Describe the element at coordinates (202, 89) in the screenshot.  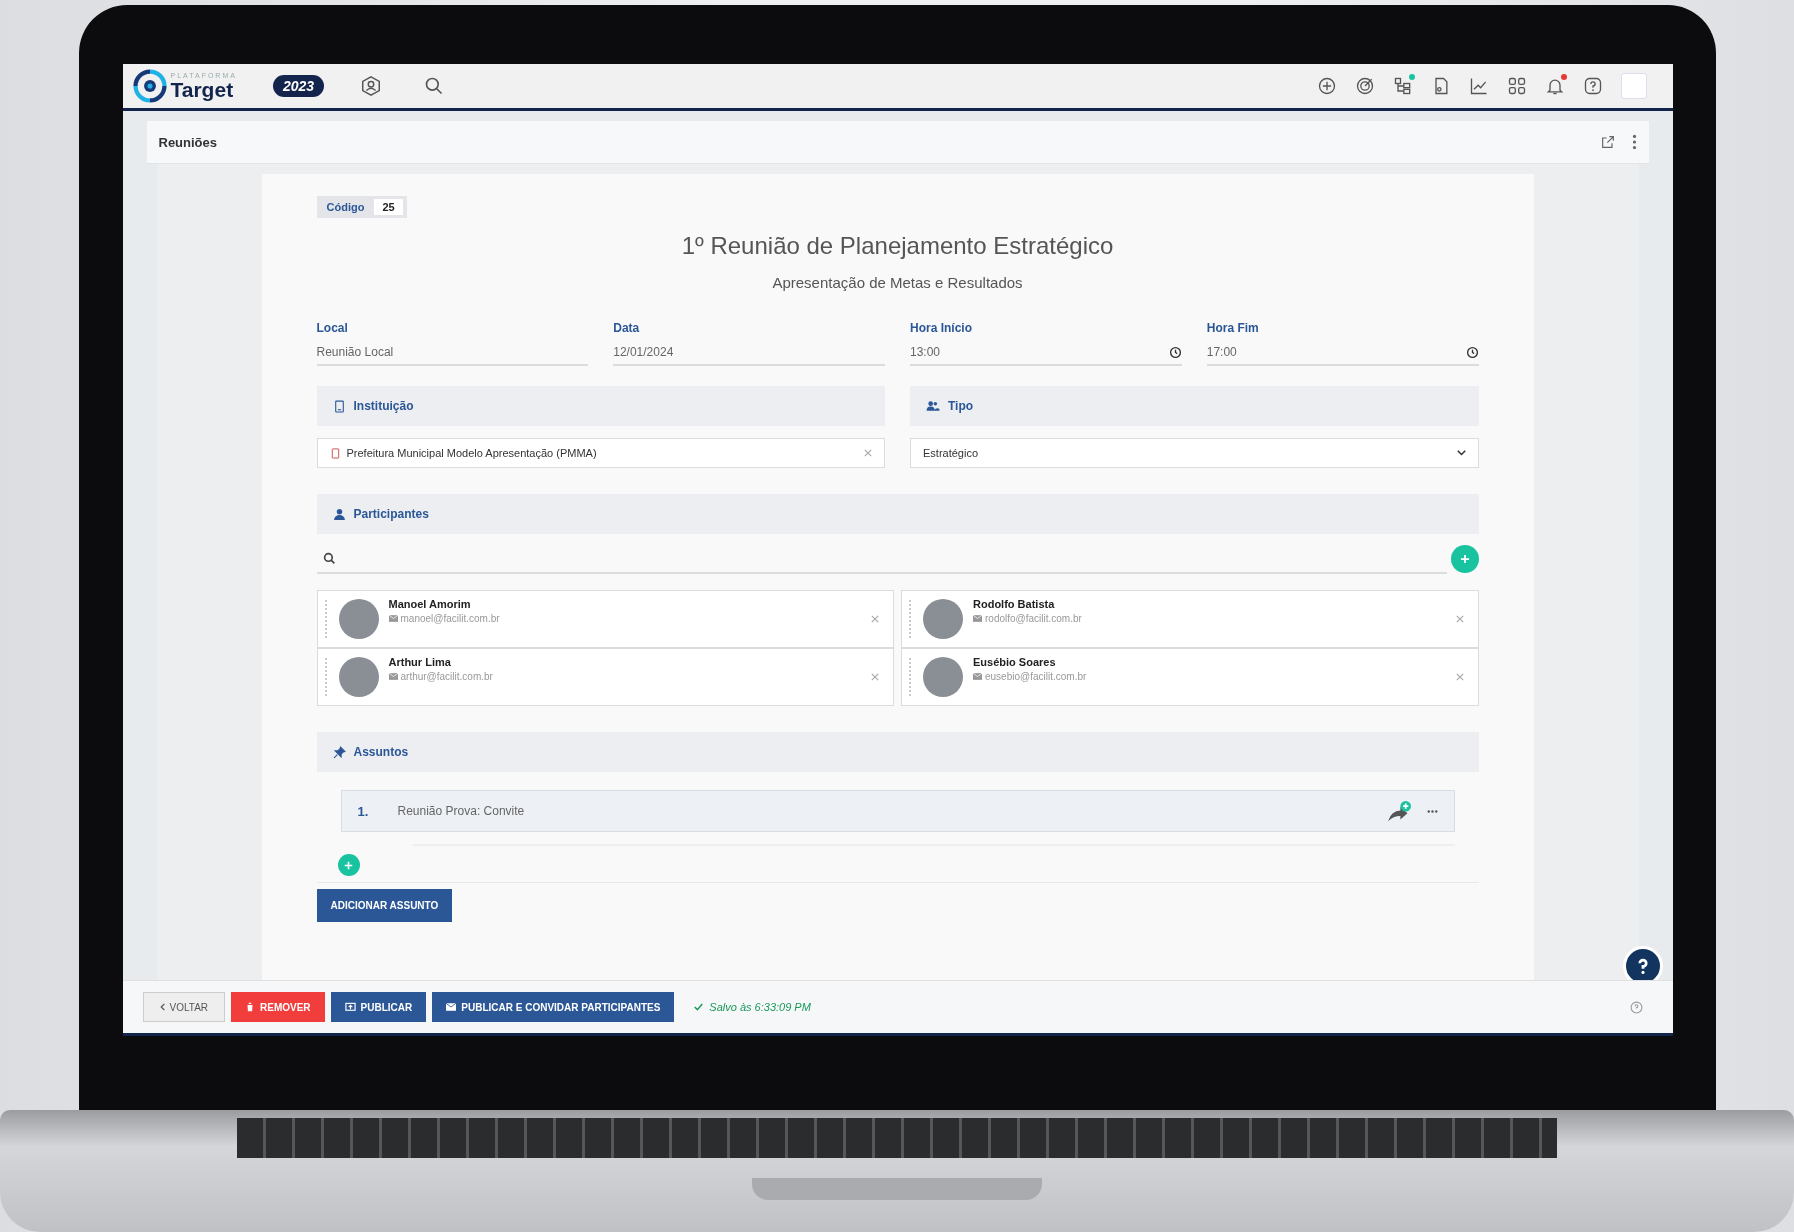
I see `logo-wordmark: Target` at that location.